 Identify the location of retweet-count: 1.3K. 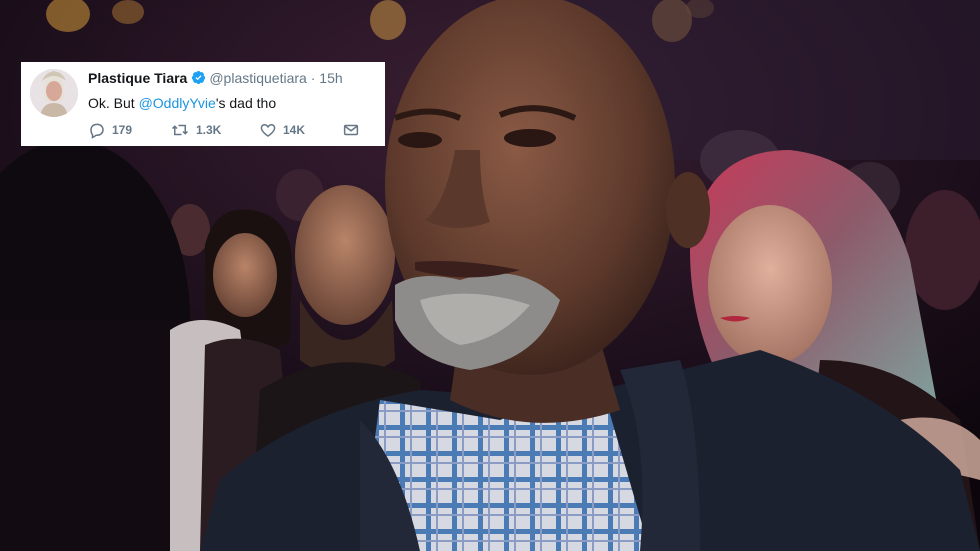
(209, 130).